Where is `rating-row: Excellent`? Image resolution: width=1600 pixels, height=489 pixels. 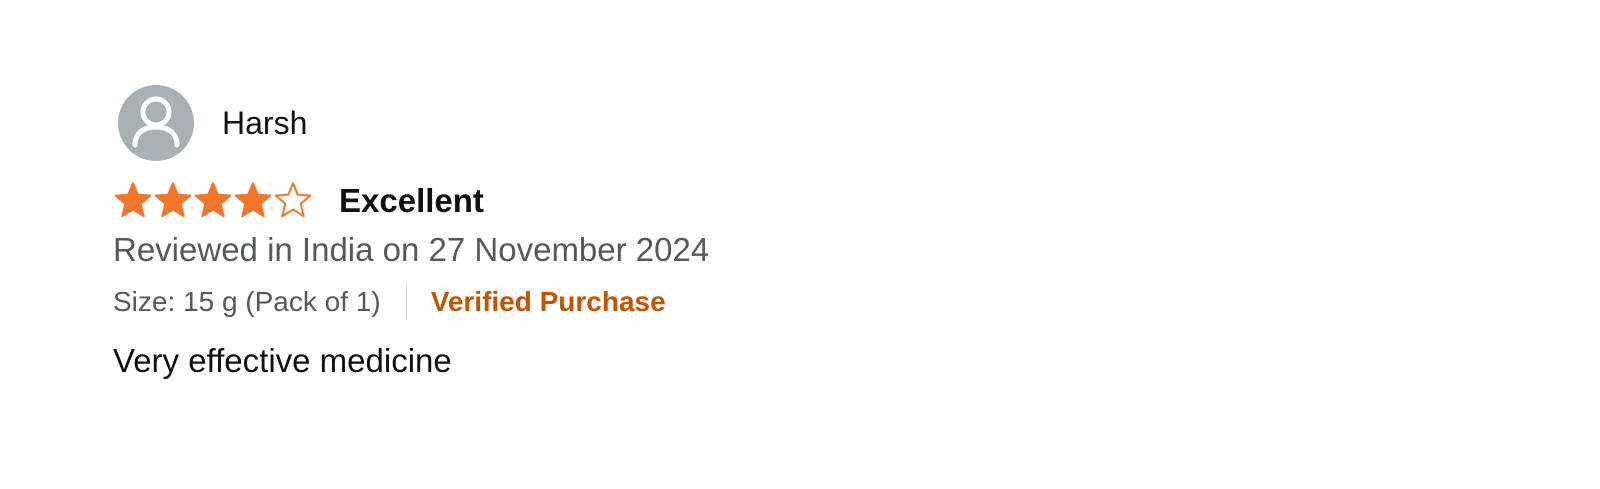
rating-row: Excellent is located at coordinates (298, 200).